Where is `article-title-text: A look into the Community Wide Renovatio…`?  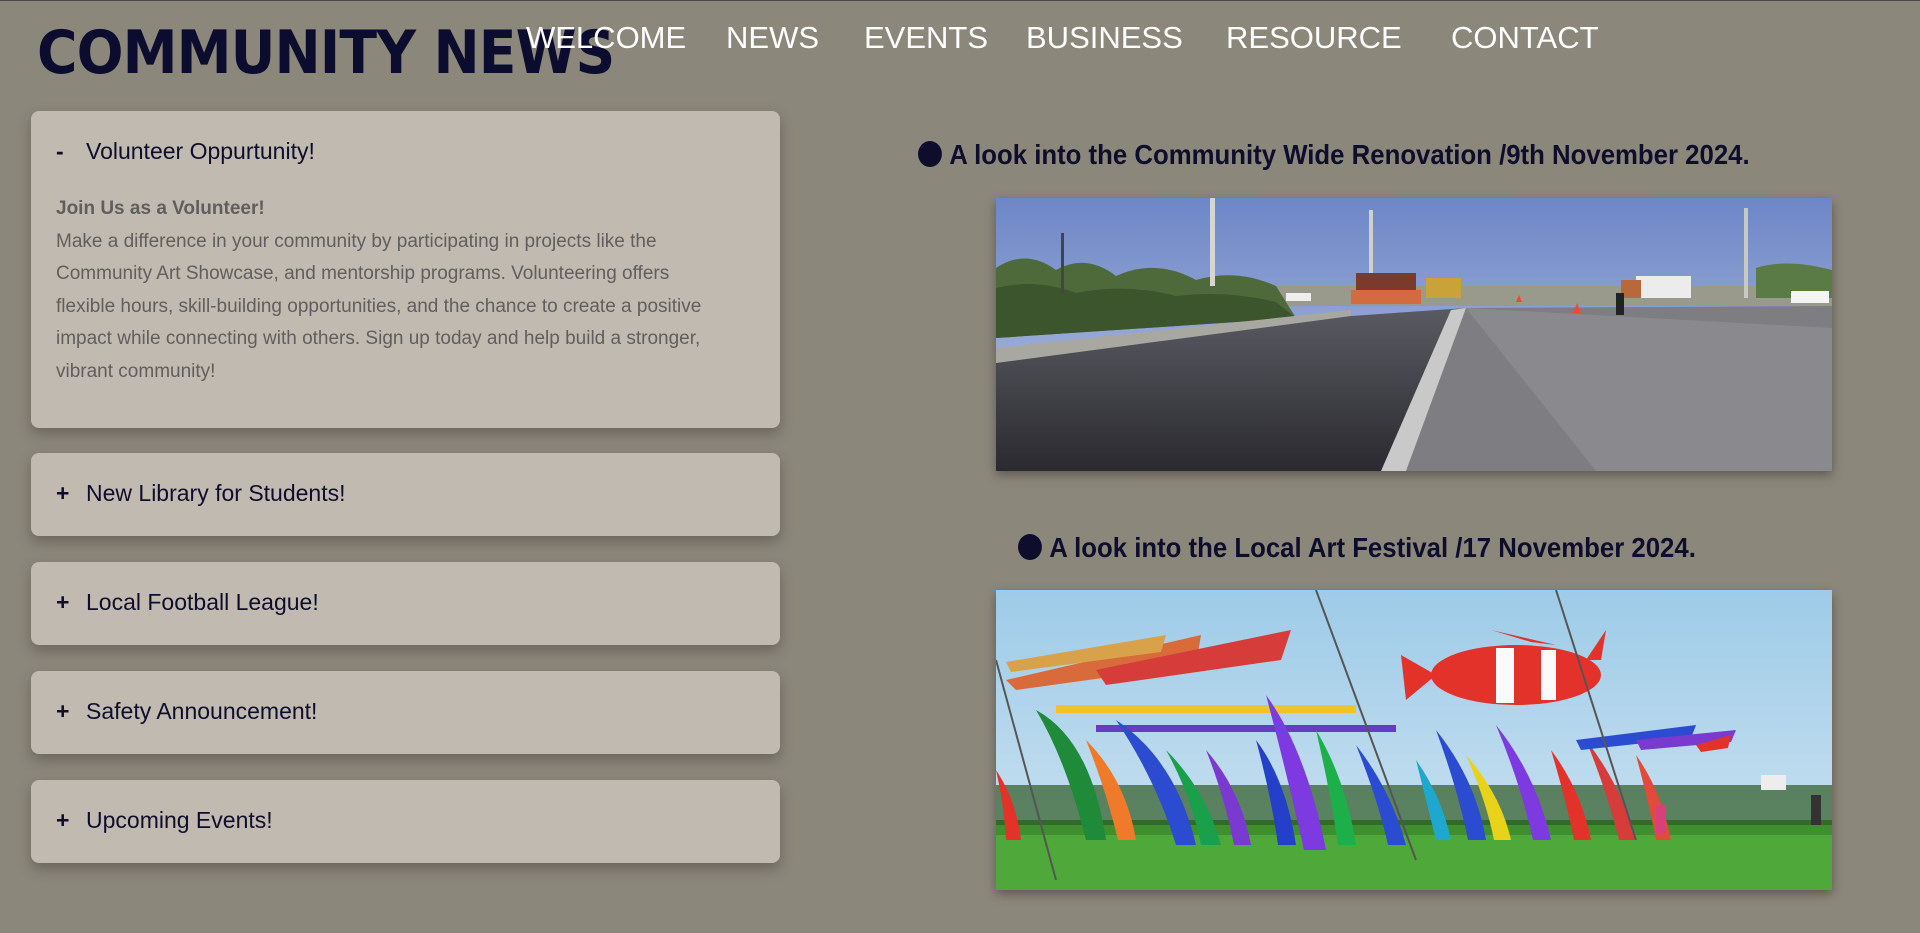
article-title-text: A look into the Community Wide Renovatio… is located at coordinates (1349, 154).